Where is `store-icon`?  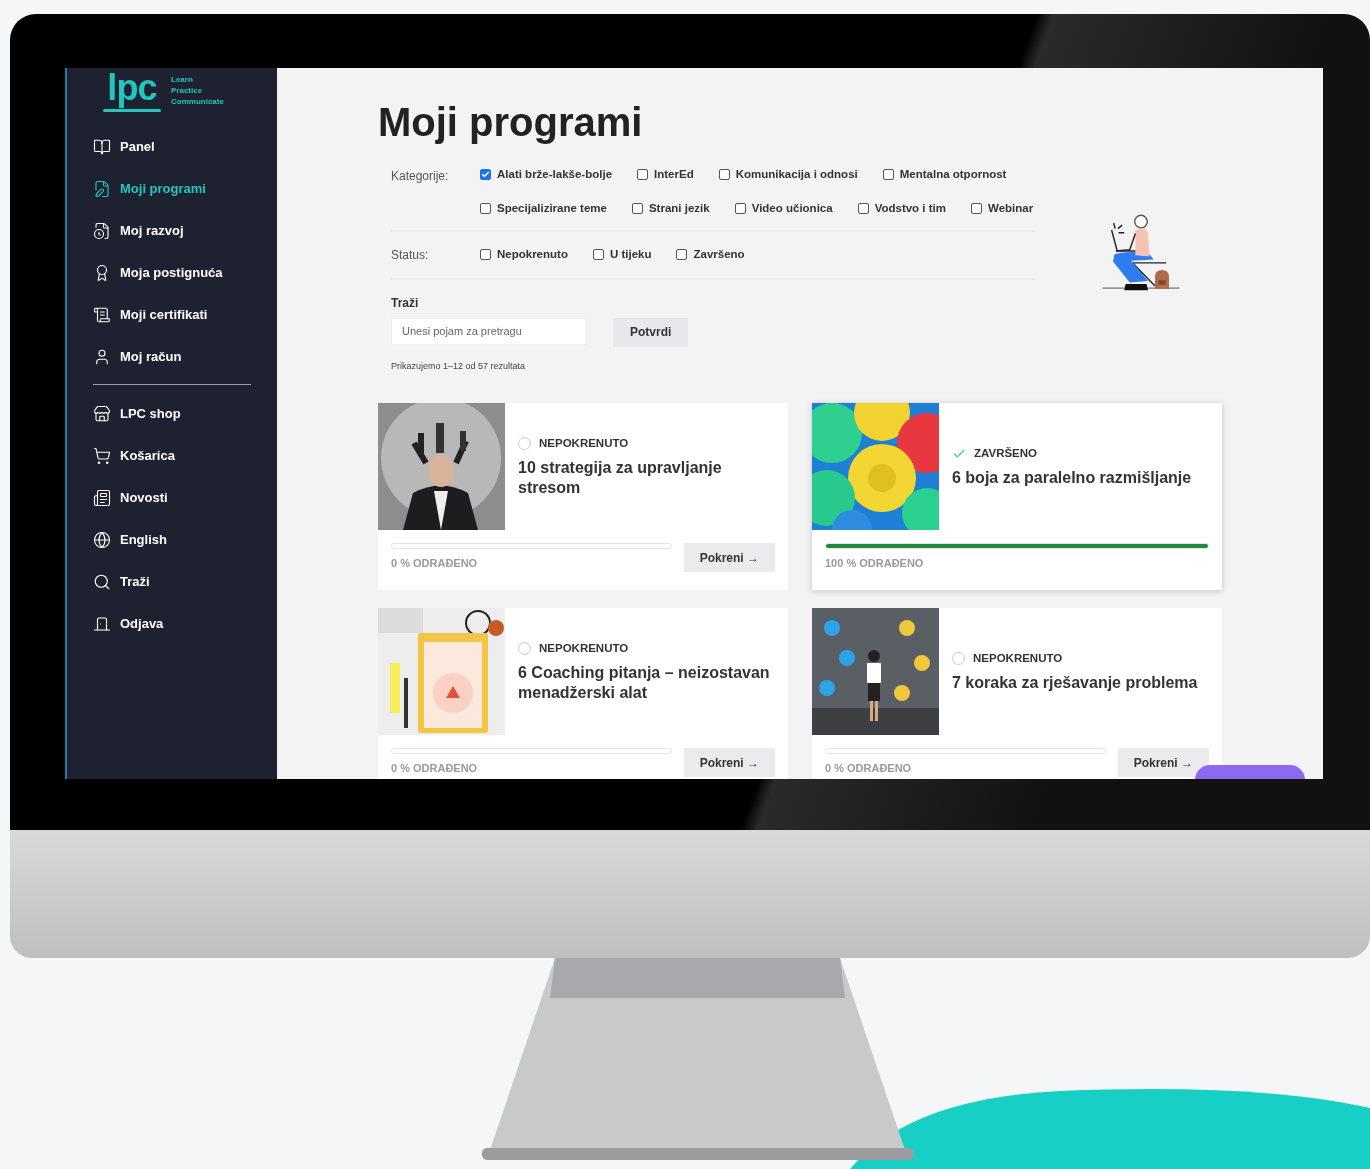
store-icon is located at coordinates (102, 414).